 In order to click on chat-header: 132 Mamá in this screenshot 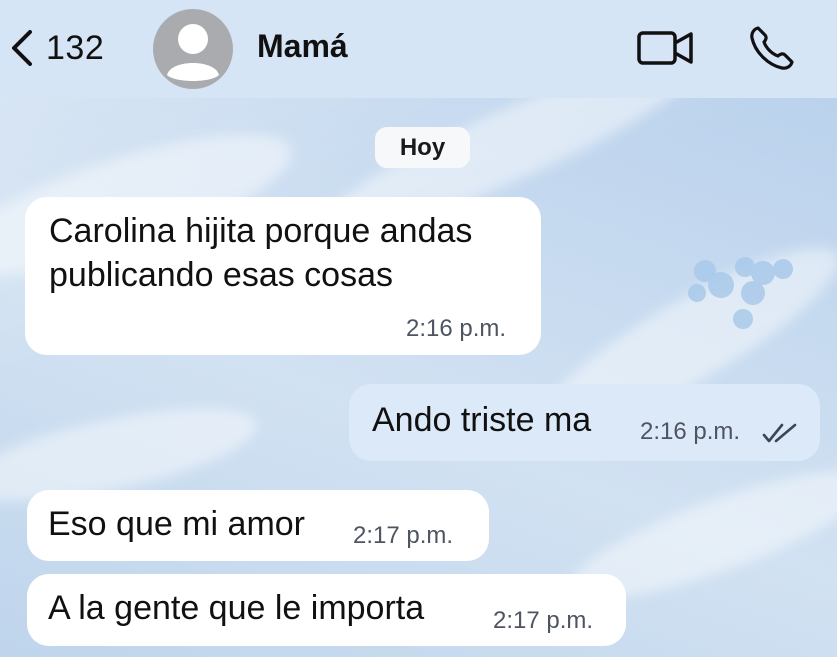, I will do `click(418, 49)`.